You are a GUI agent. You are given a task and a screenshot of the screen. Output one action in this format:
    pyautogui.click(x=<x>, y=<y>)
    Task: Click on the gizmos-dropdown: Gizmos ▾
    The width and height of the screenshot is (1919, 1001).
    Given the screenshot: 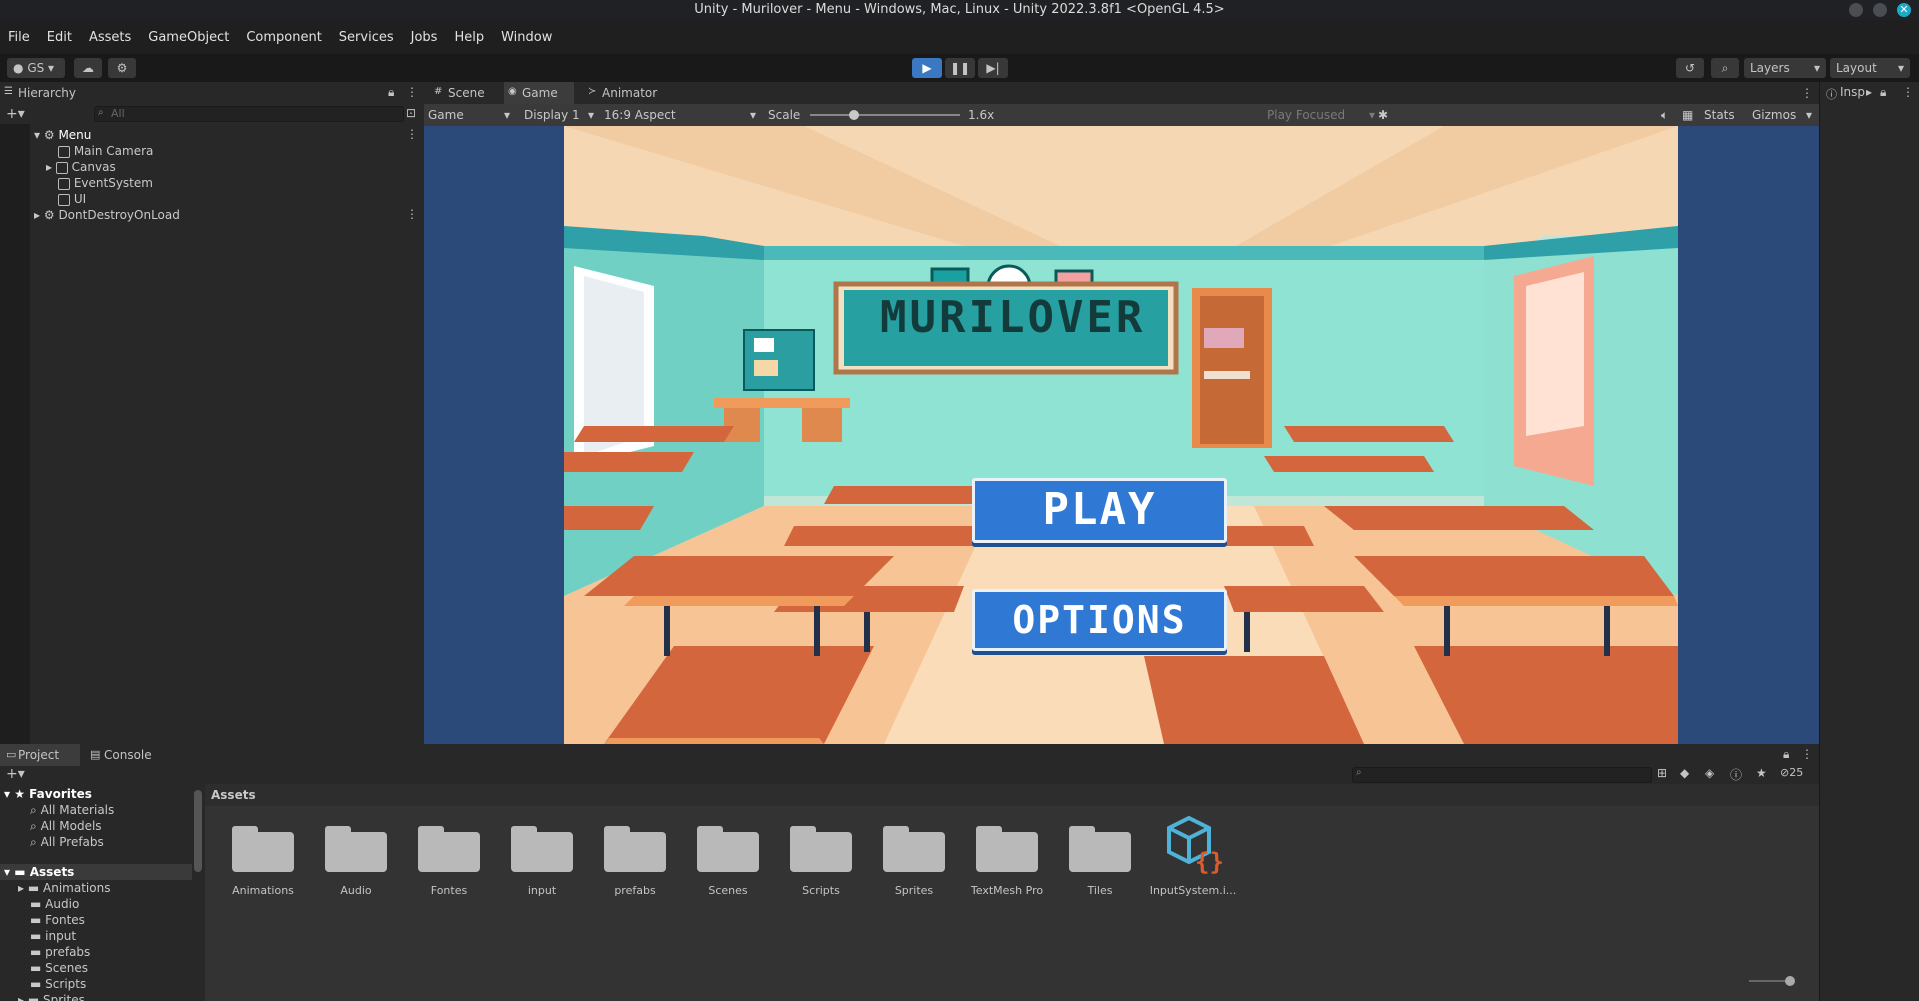 What is the action you would take?
    pyautogui.click(x=1782, y=115)
    